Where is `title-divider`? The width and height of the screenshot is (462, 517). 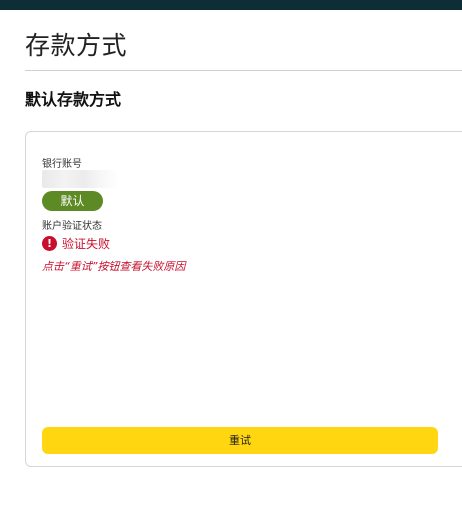
title-divider is located at coordinates (243, 70).